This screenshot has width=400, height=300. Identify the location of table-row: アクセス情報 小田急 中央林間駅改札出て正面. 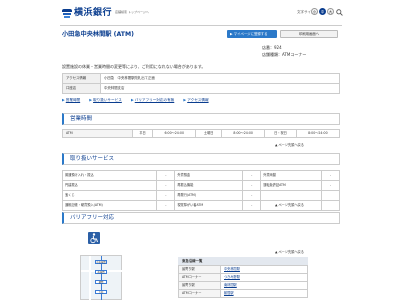
(201, 78).